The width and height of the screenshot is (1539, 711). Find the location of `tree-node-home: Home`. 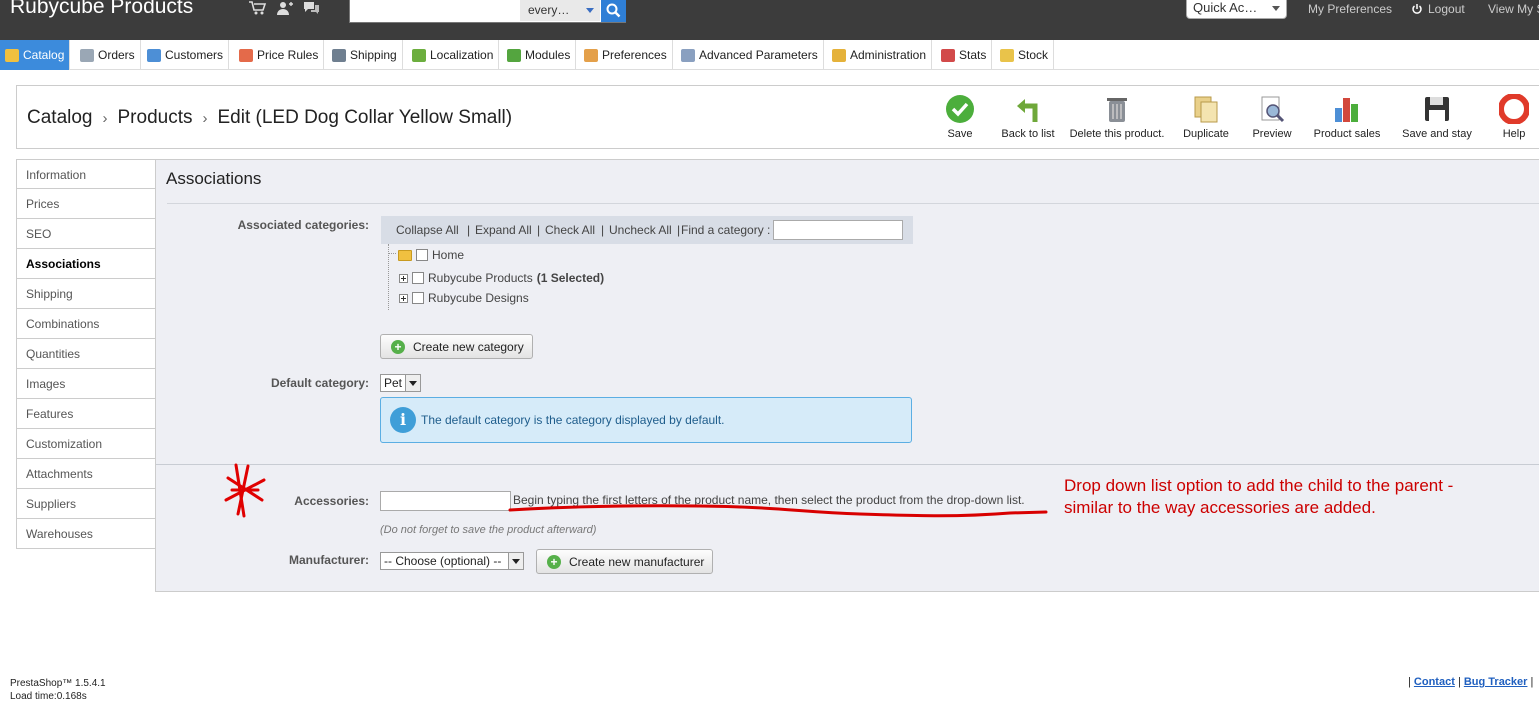

tree-node-home: Home is located at coordinates (431, 255).